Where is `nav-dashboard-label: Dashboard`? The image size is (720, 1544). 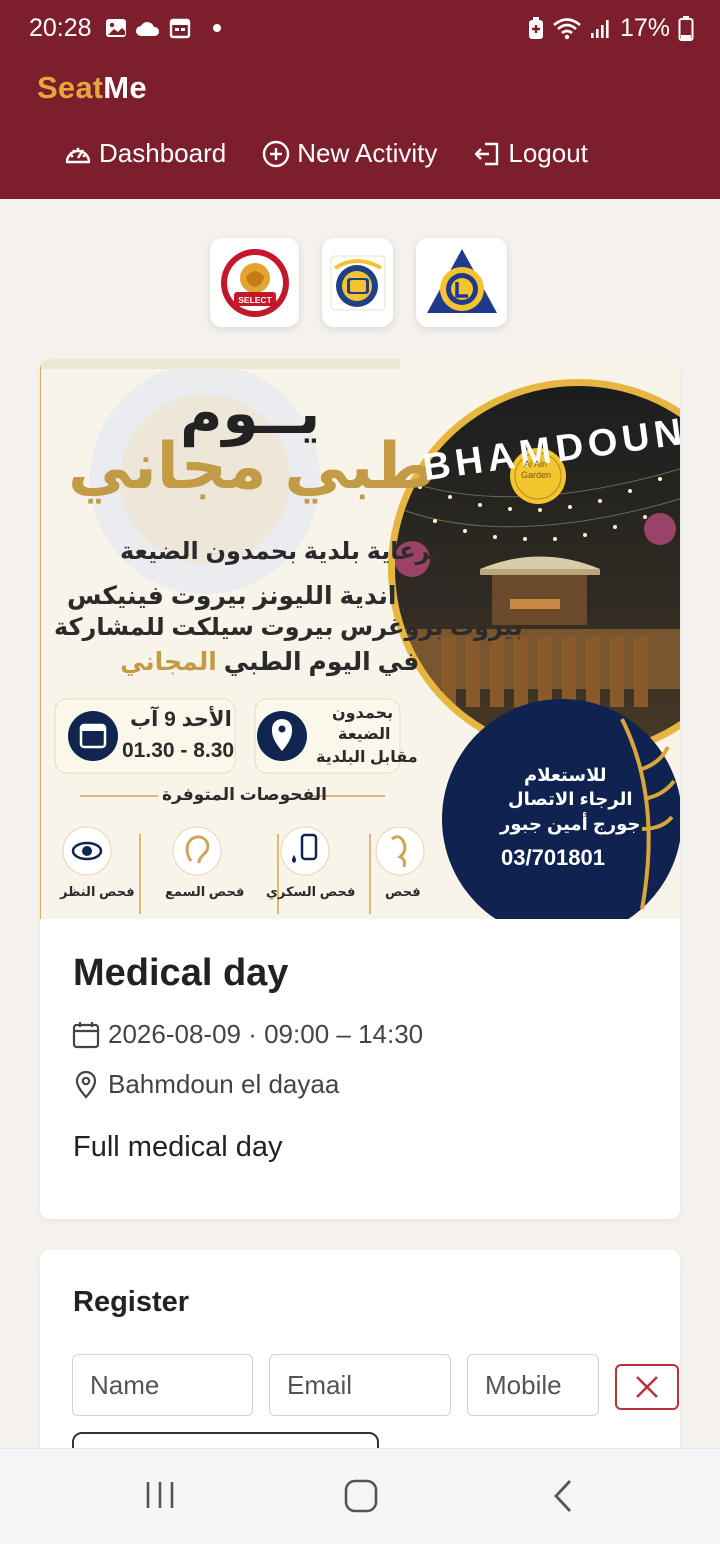 nav-dashboard-label: Dashboard is located at coordinates (163, 153).